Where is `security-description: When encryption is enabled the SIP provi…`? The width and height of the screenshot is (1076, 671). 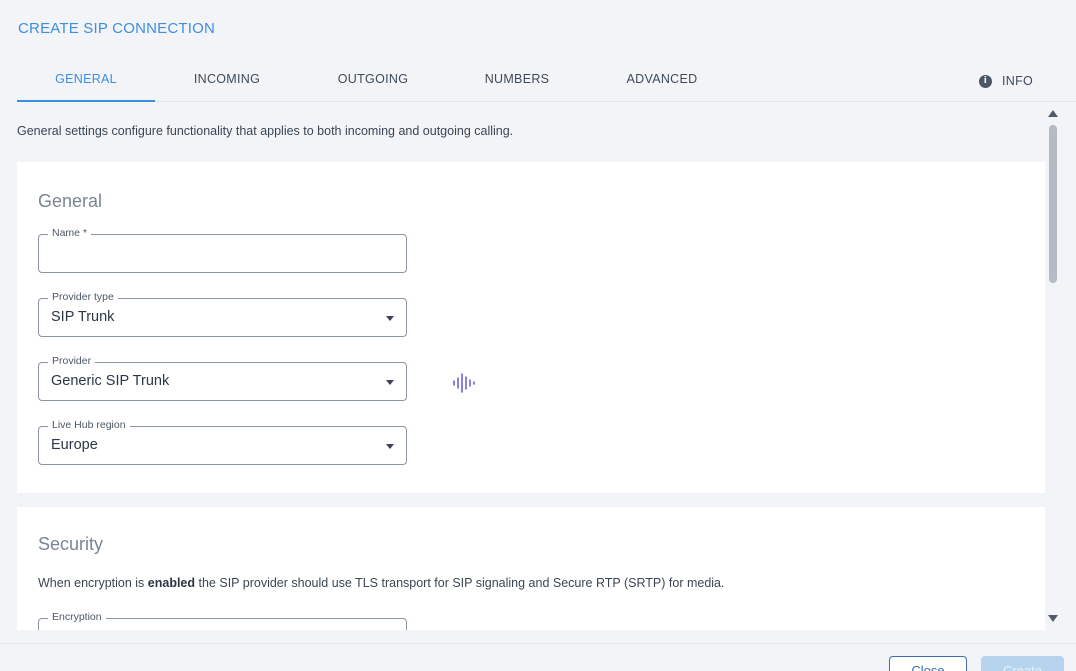 security-description: When encryption is enabled the SIP provi… is located at coordinates (381, 583).